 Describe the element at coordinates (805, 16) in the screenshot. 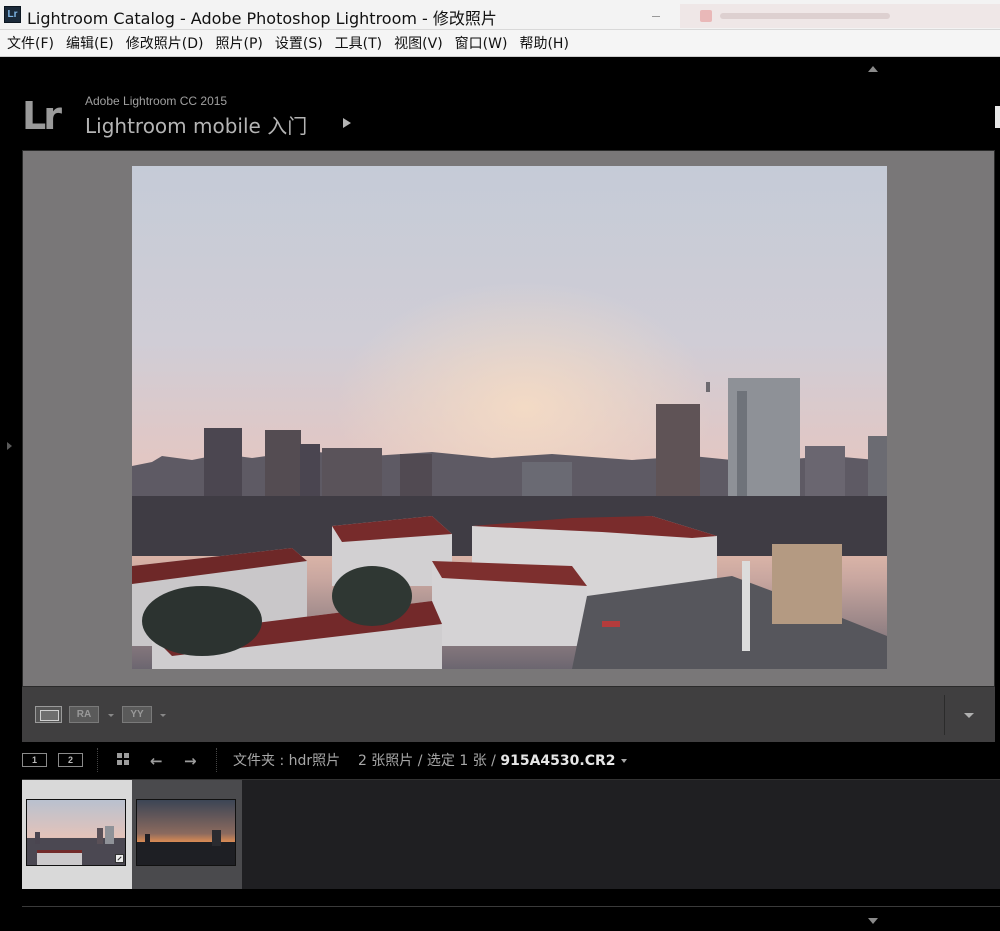

I see `blurred-tab-text` at that location.